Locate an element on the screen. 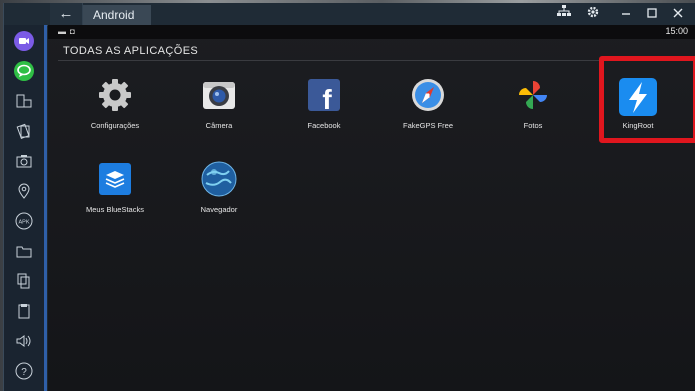  app-configuracoes: Configurações is located at coordinates (115, 103).